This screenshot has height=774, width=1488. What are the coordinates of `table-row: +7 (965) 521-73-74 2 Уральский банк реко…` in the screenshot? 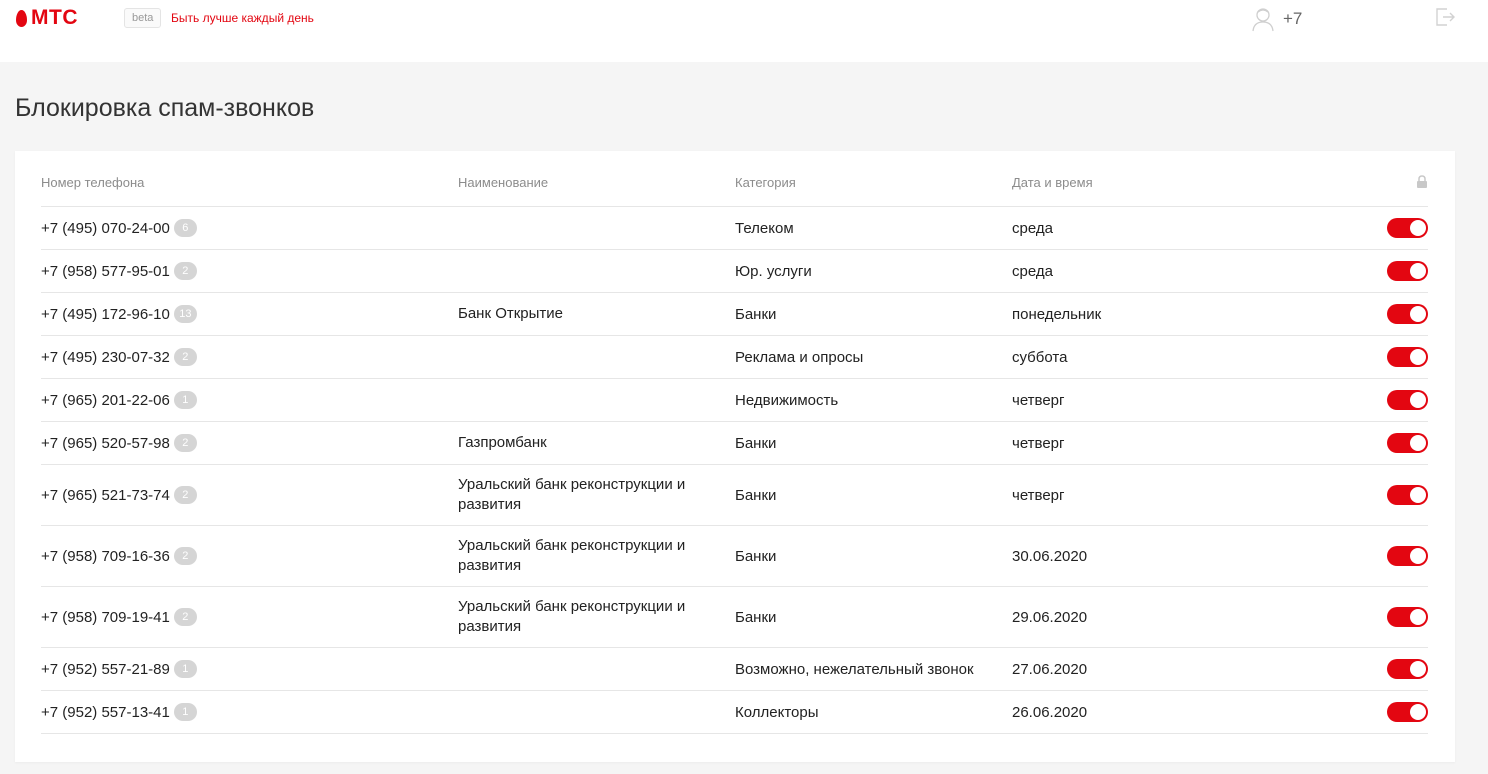 It's located at (734, 495).